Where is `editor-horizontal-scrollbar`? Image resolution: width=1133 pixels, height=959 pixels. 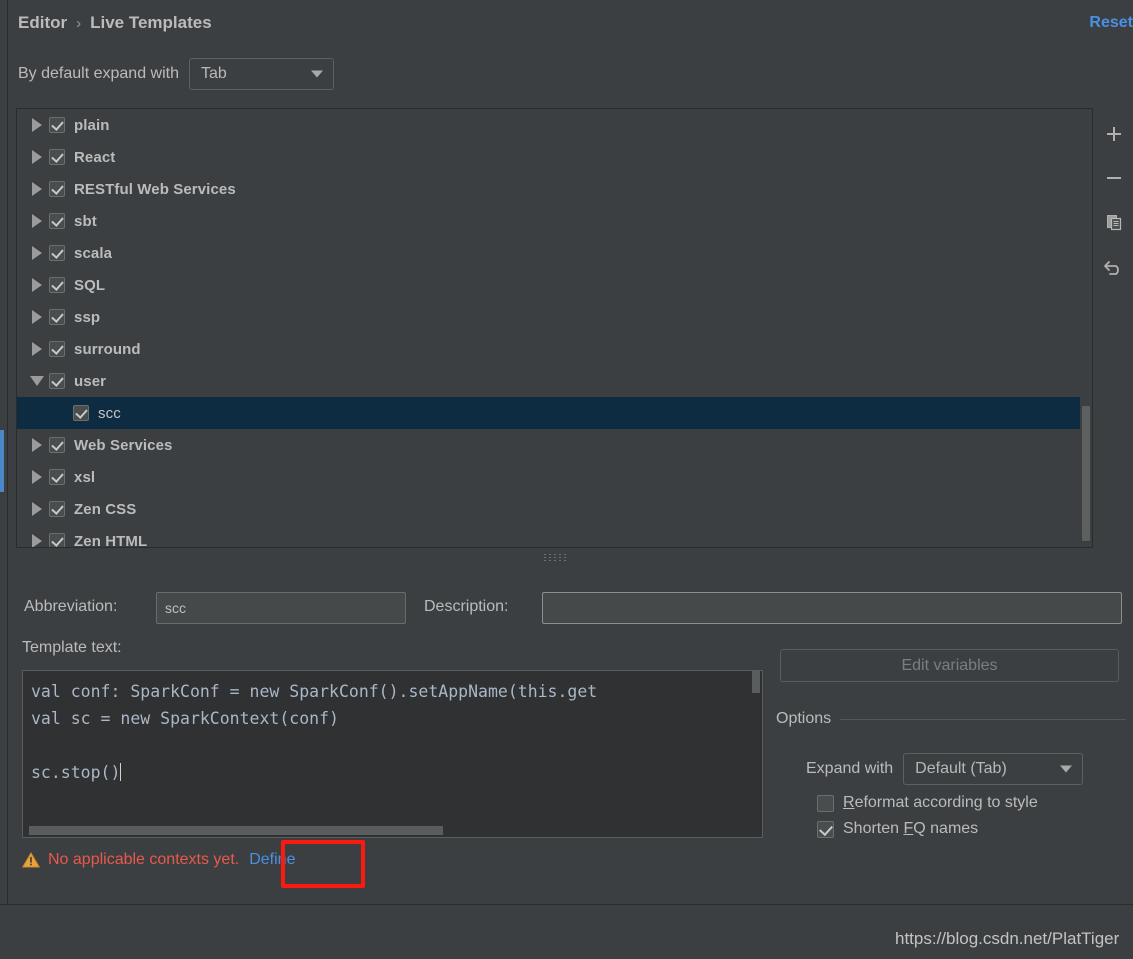 editor-horizontal-scrollbar is located at coordinates (392, 830).